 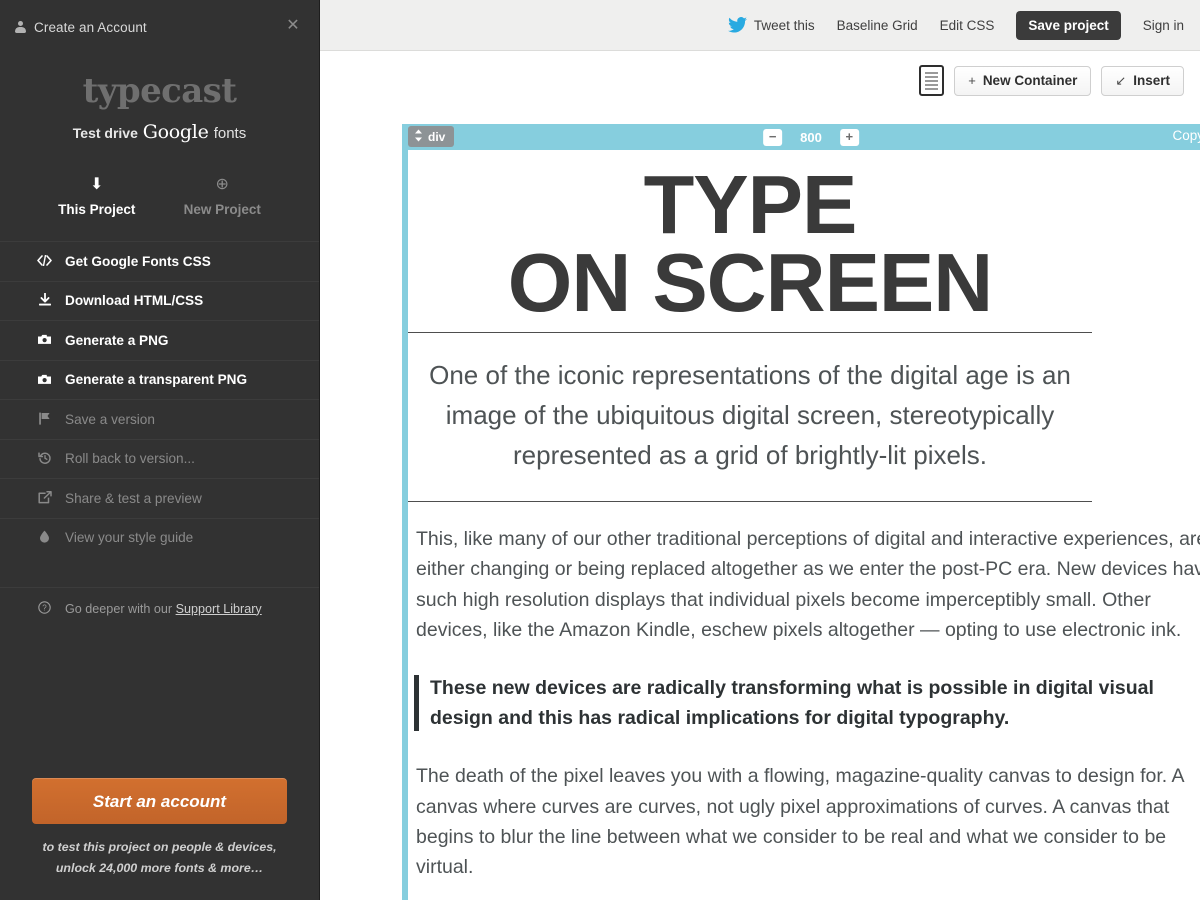 What do you see at coordinates (44, 459) in the screenshot?
I see `history-icon` at bounding box center [44, 459].